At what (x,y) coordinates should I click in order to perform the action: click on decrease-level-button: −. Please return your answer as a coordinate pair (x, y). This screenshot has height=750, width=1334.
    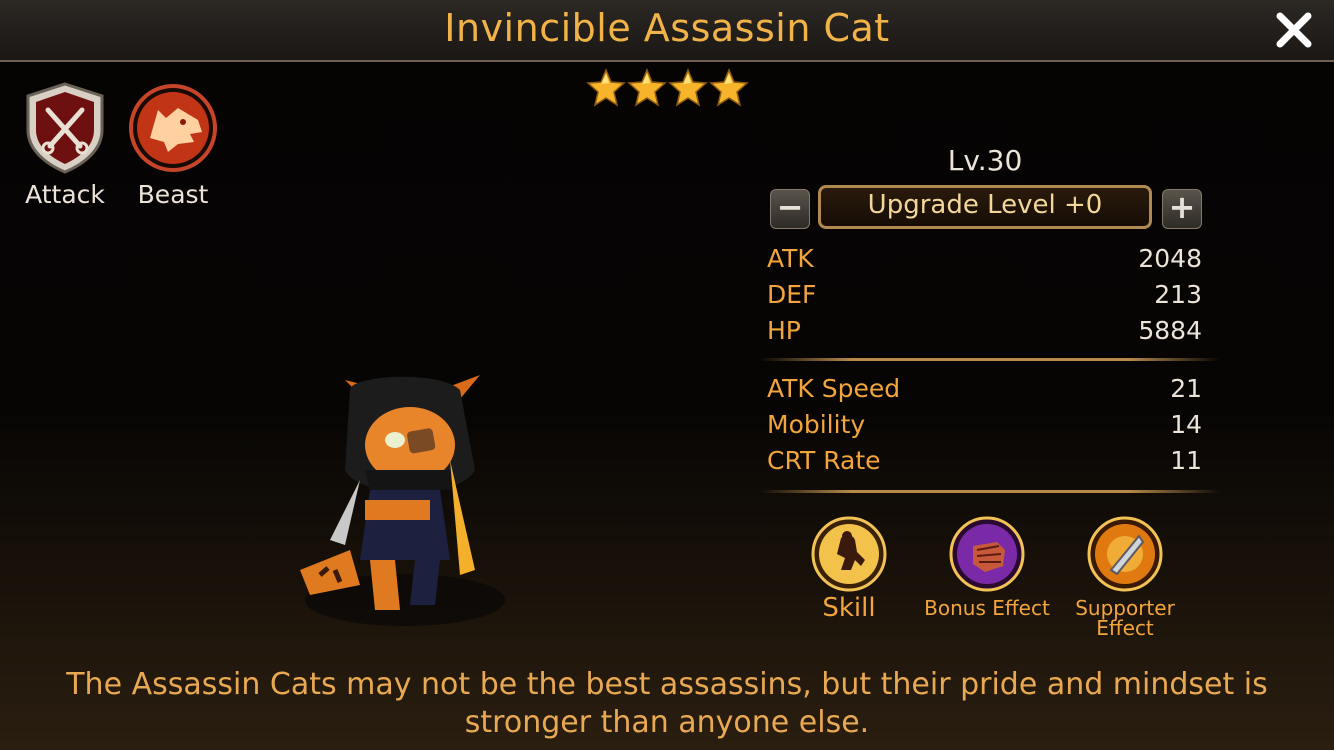
    Looking at the image, I should click on (790, 209).